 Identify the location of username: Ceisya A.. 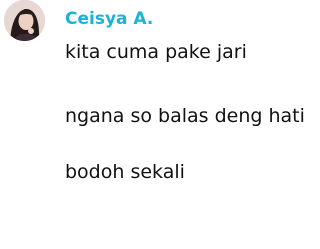
(109, 19).